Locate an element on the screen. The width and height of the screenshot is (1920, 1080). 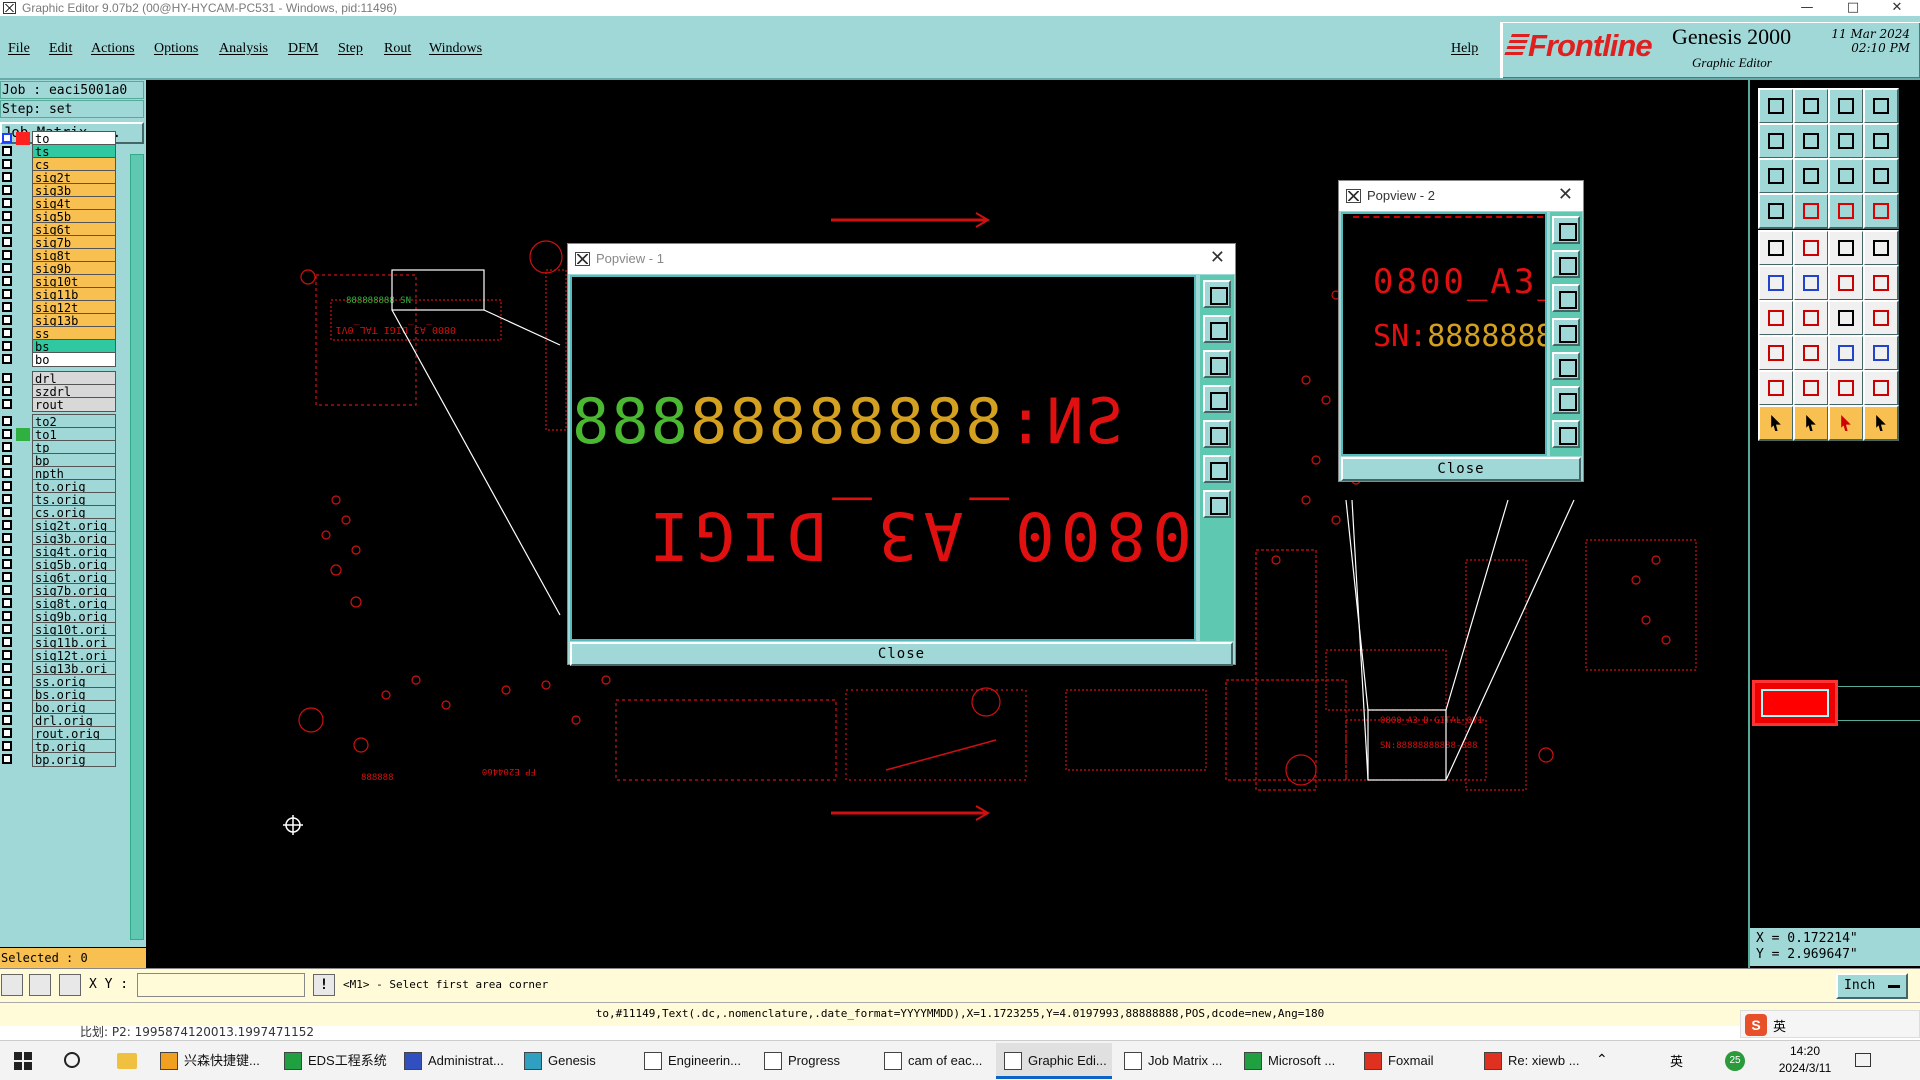
popview-2-close-button: Close is located at coordinates (1461, 469).